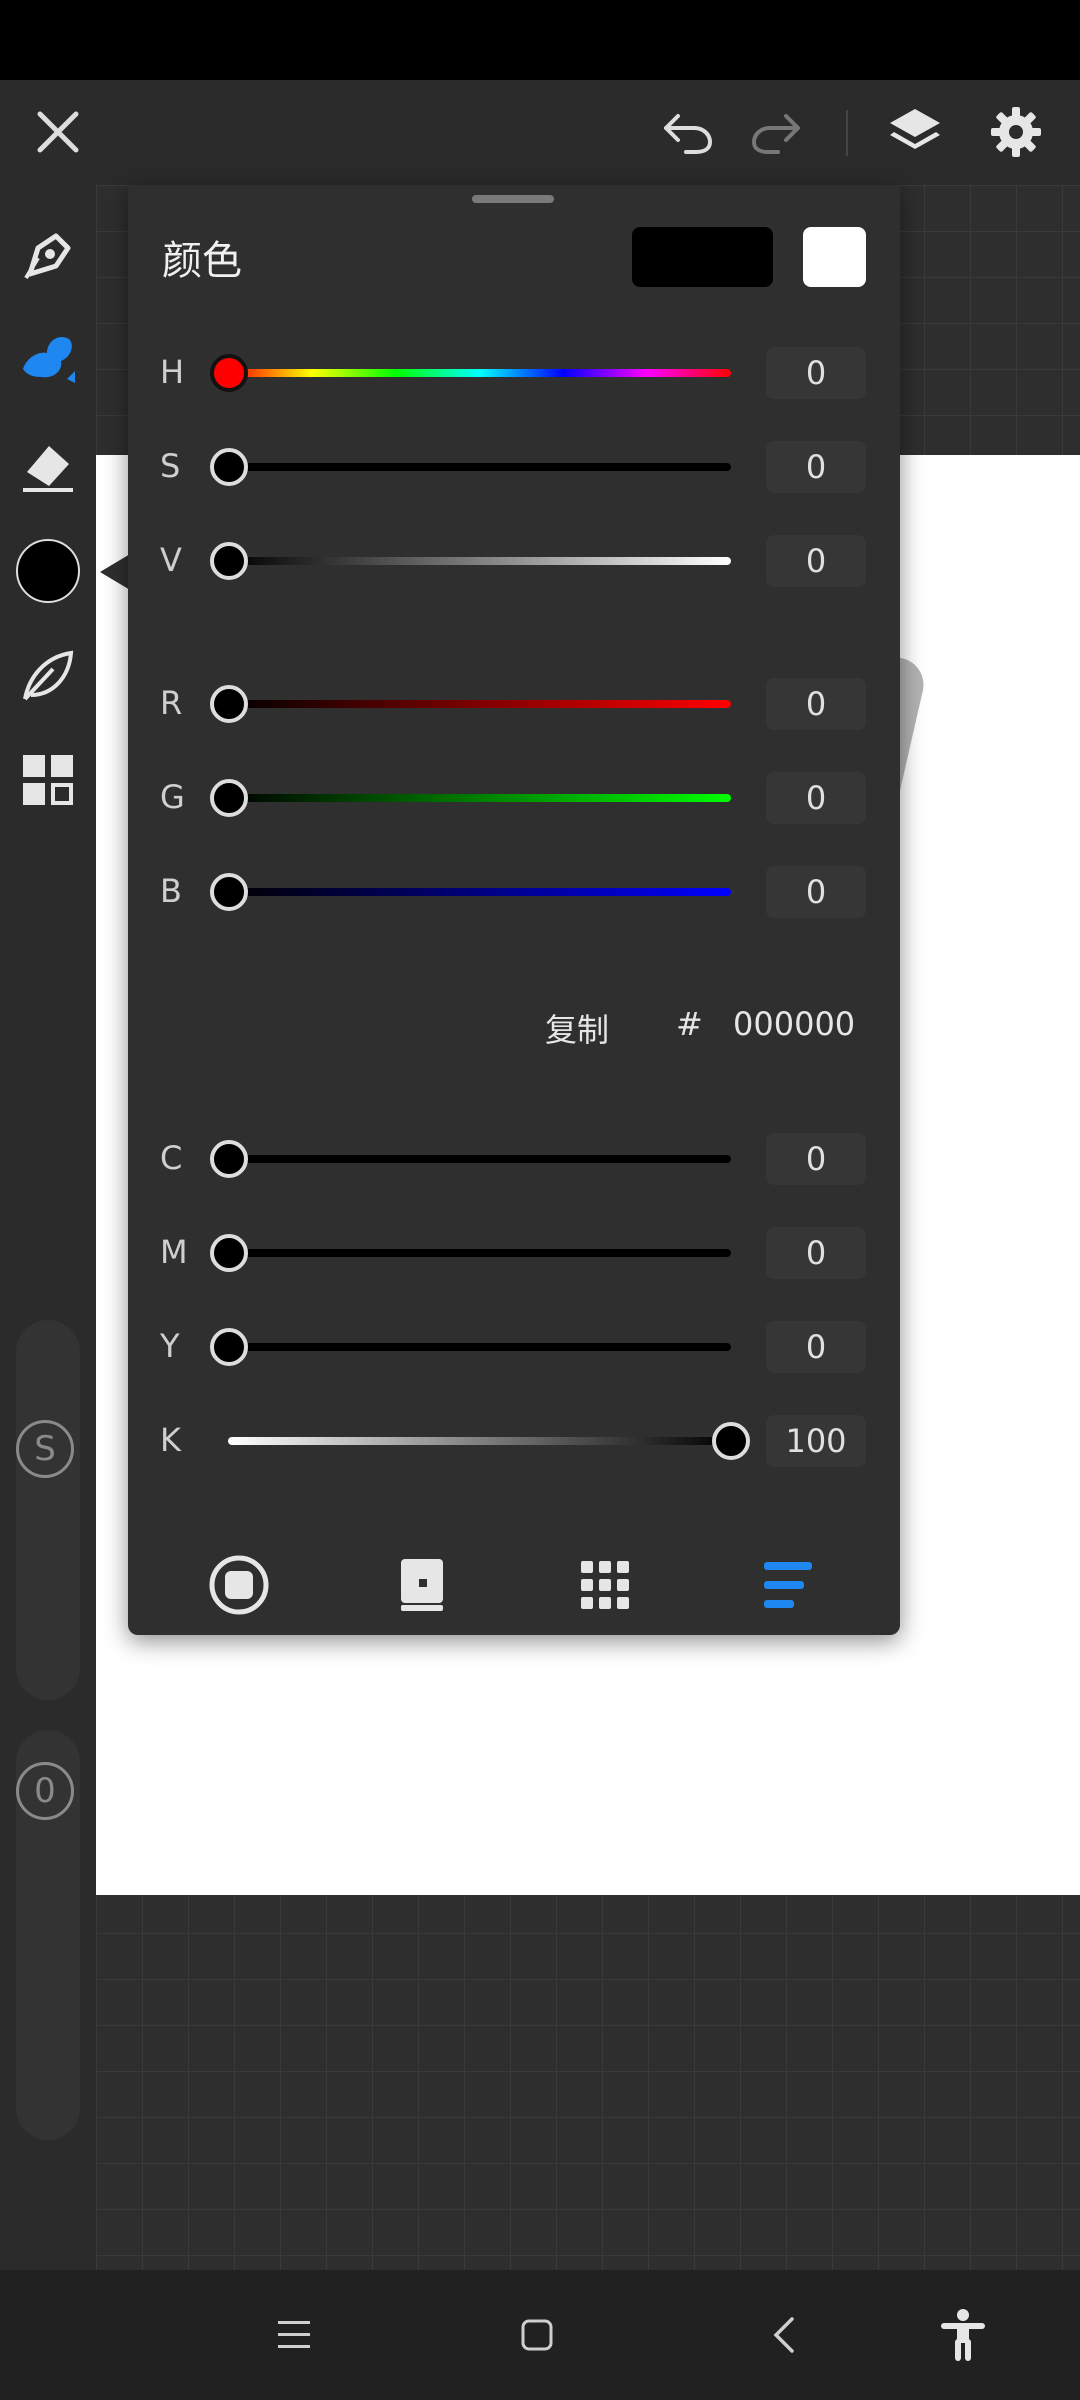 The width and height of the screenshot is (1080, 2400). Describe the element at coordinates (48, 676) in the screenshot. I see `smudge-tool-icon` at that location.